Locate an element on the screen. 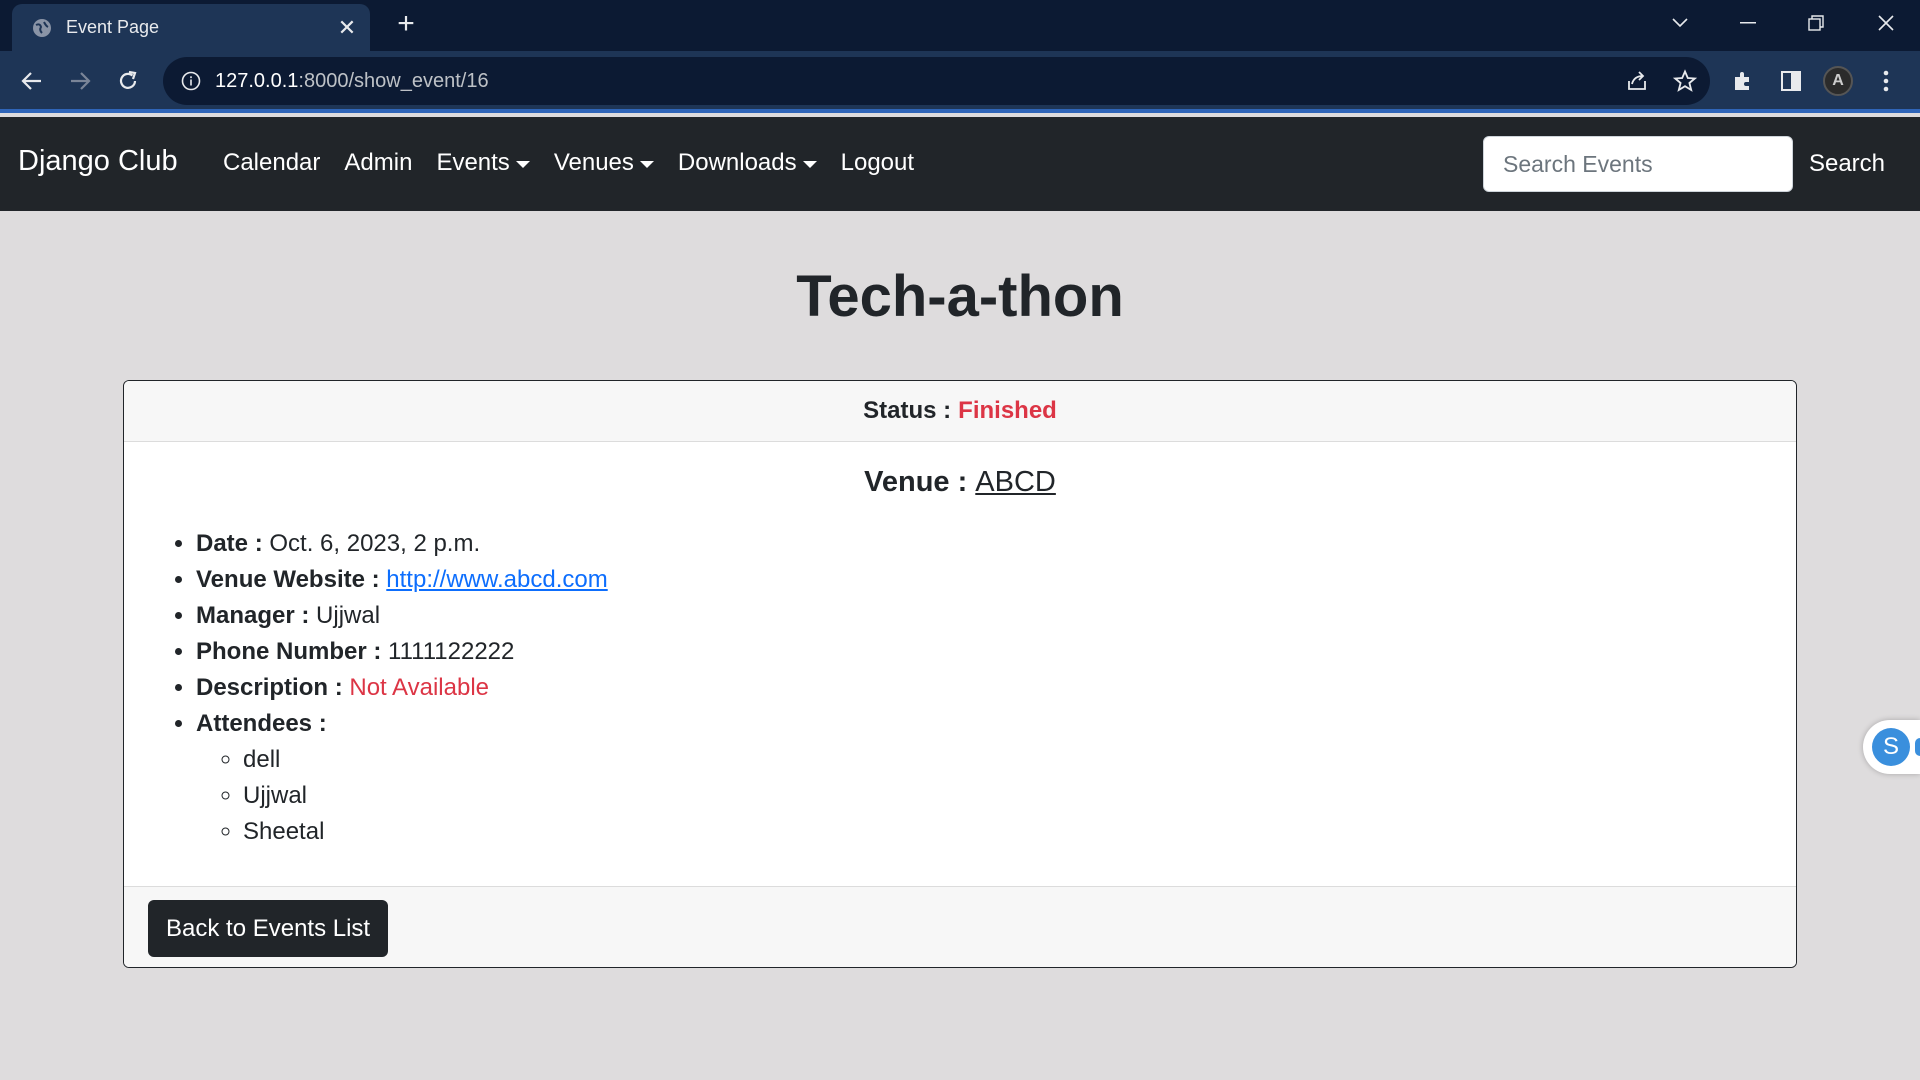 Image resolution: width=1920 pixels, height=1080 pixels. venue-label: Venue : is located at coordinates (916, 482).